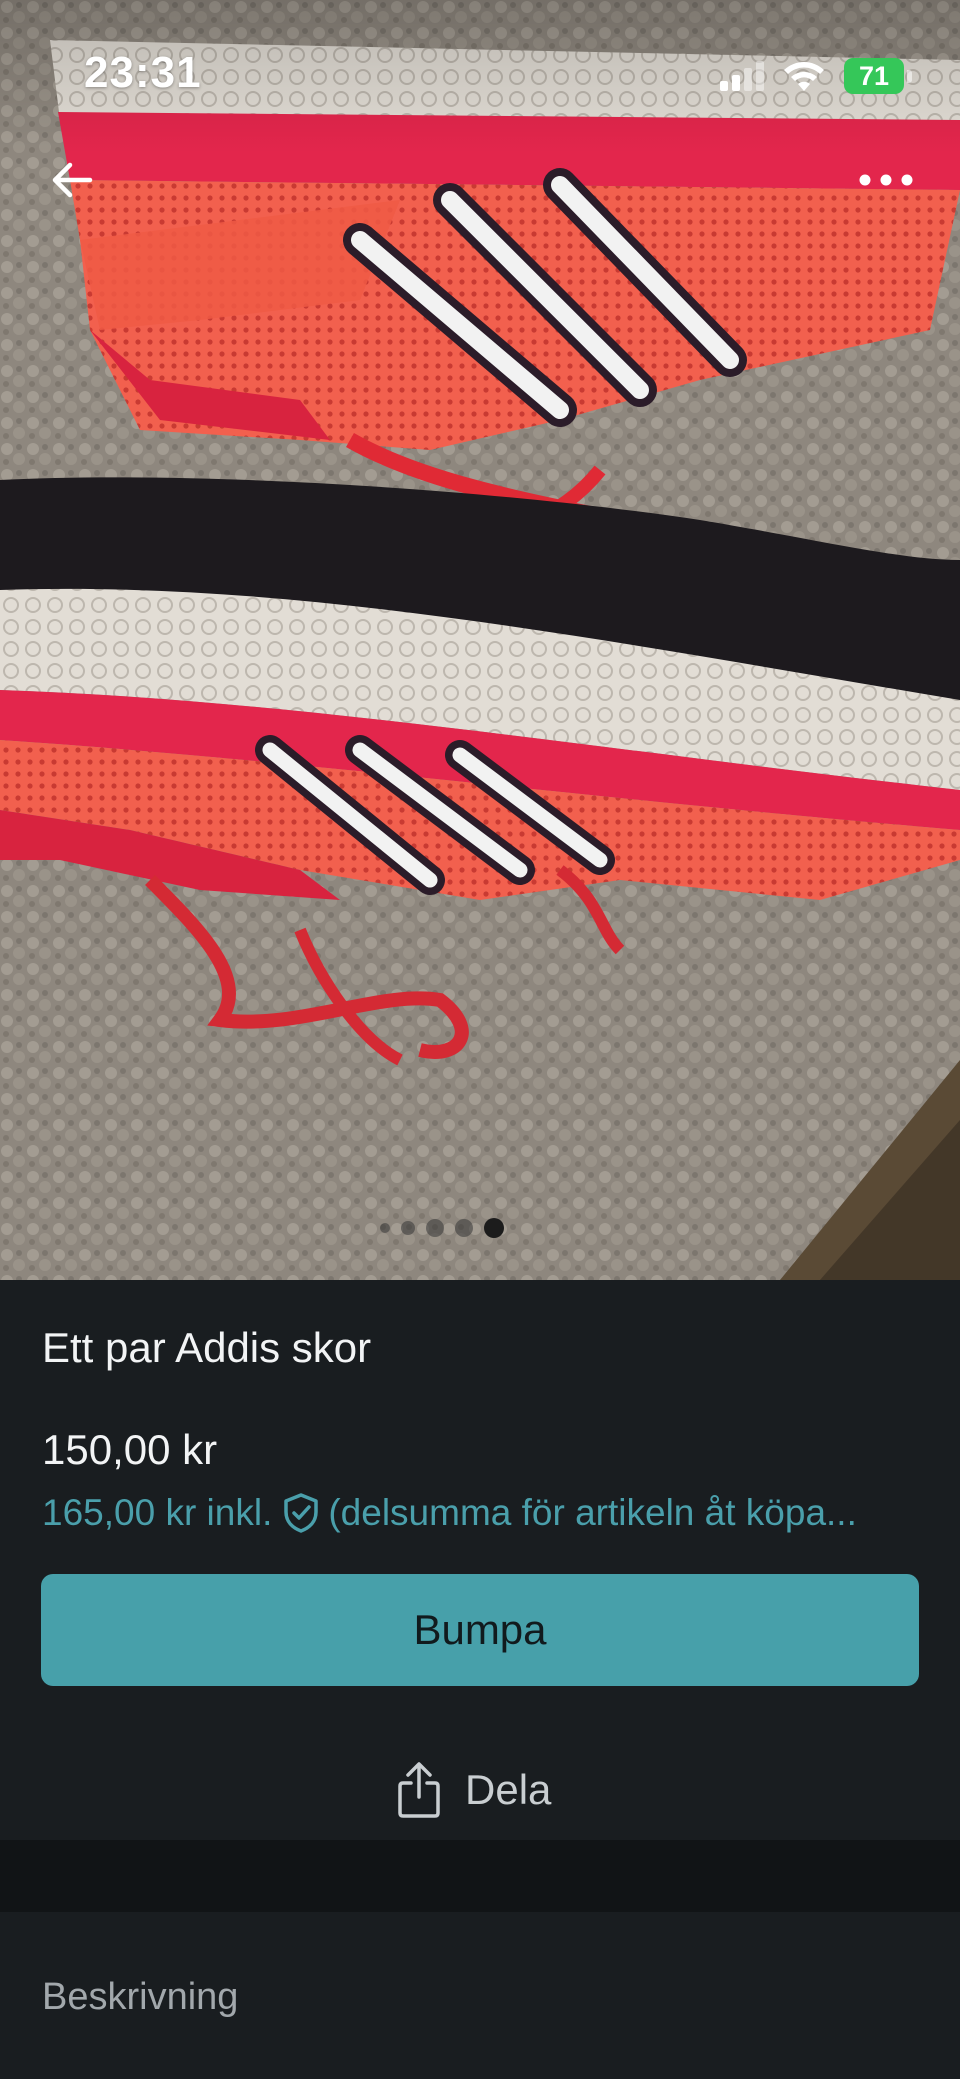  I want to click on share-label: Dela, so click(508, 1789).